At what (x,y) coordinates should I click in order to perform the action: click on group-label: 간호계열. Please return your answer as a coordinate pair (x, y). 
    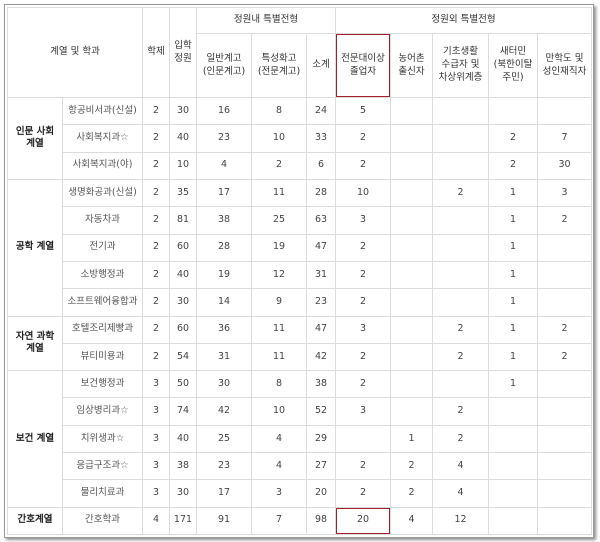
    Looking at the image, I should click on (35, 521).